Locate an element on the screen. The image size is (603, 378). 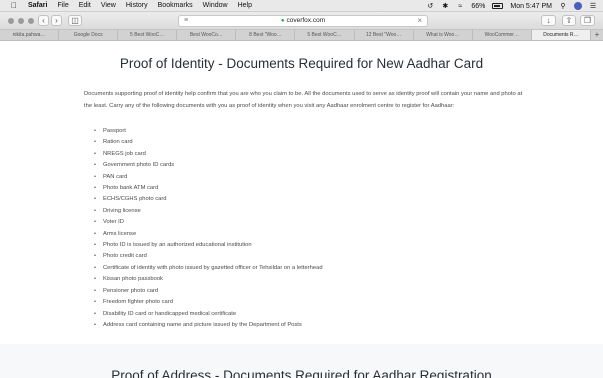
chevron-left-icon: ‹ is located at coordinates (43, 20).